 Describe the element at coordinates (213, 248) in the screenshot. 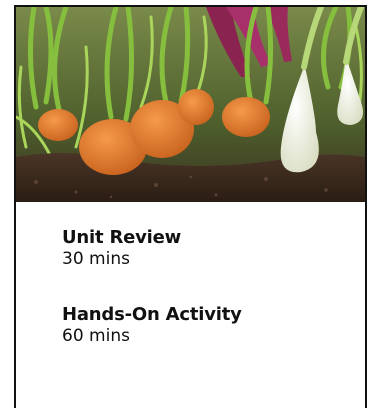

I see `list-item: Unit Review 30 mins` at that location.